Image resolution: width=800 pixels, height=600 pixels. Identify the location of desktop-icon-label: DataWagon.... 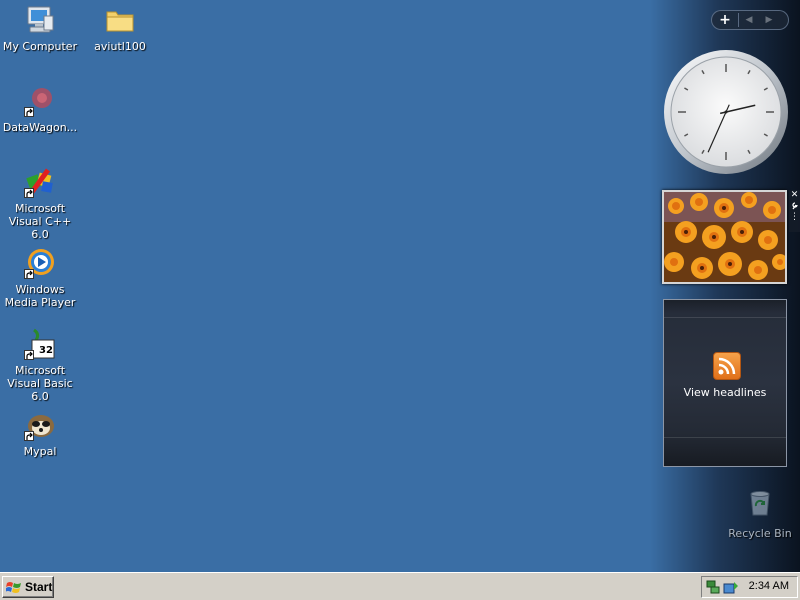
(40, 127).